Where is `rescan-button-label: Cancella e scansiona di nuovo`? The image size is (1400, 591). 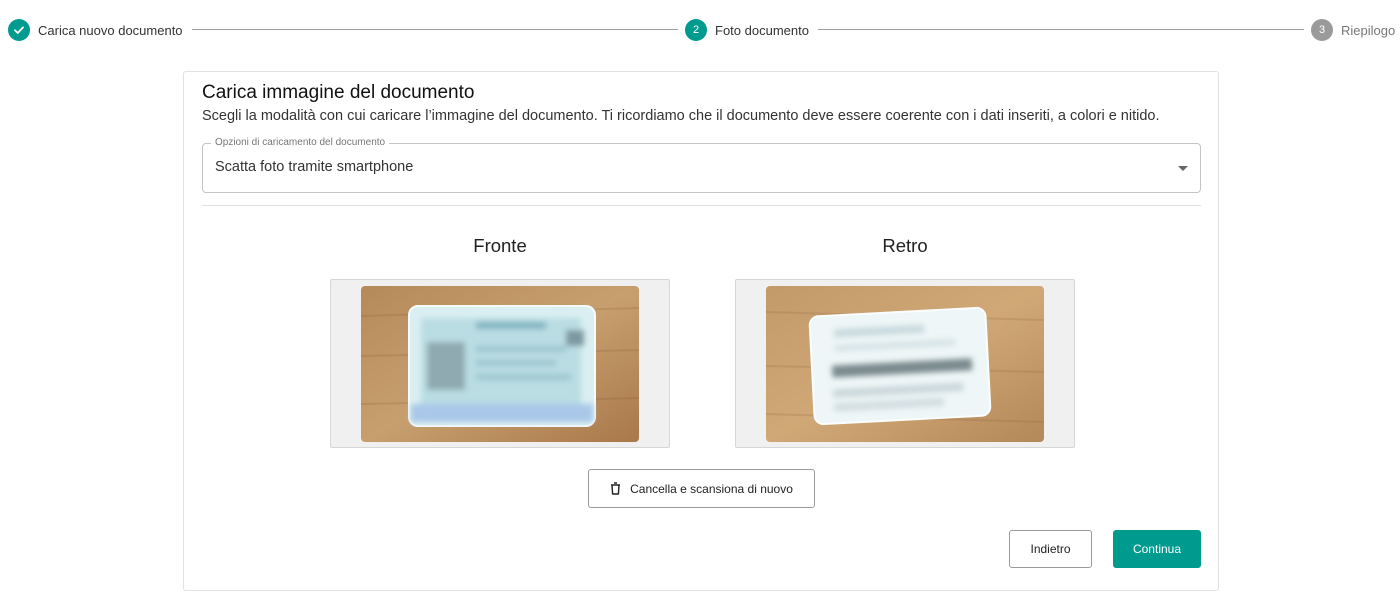 rescan-button-label: Cancella e scansiona di nuovo is located at coordinates (711, 488).